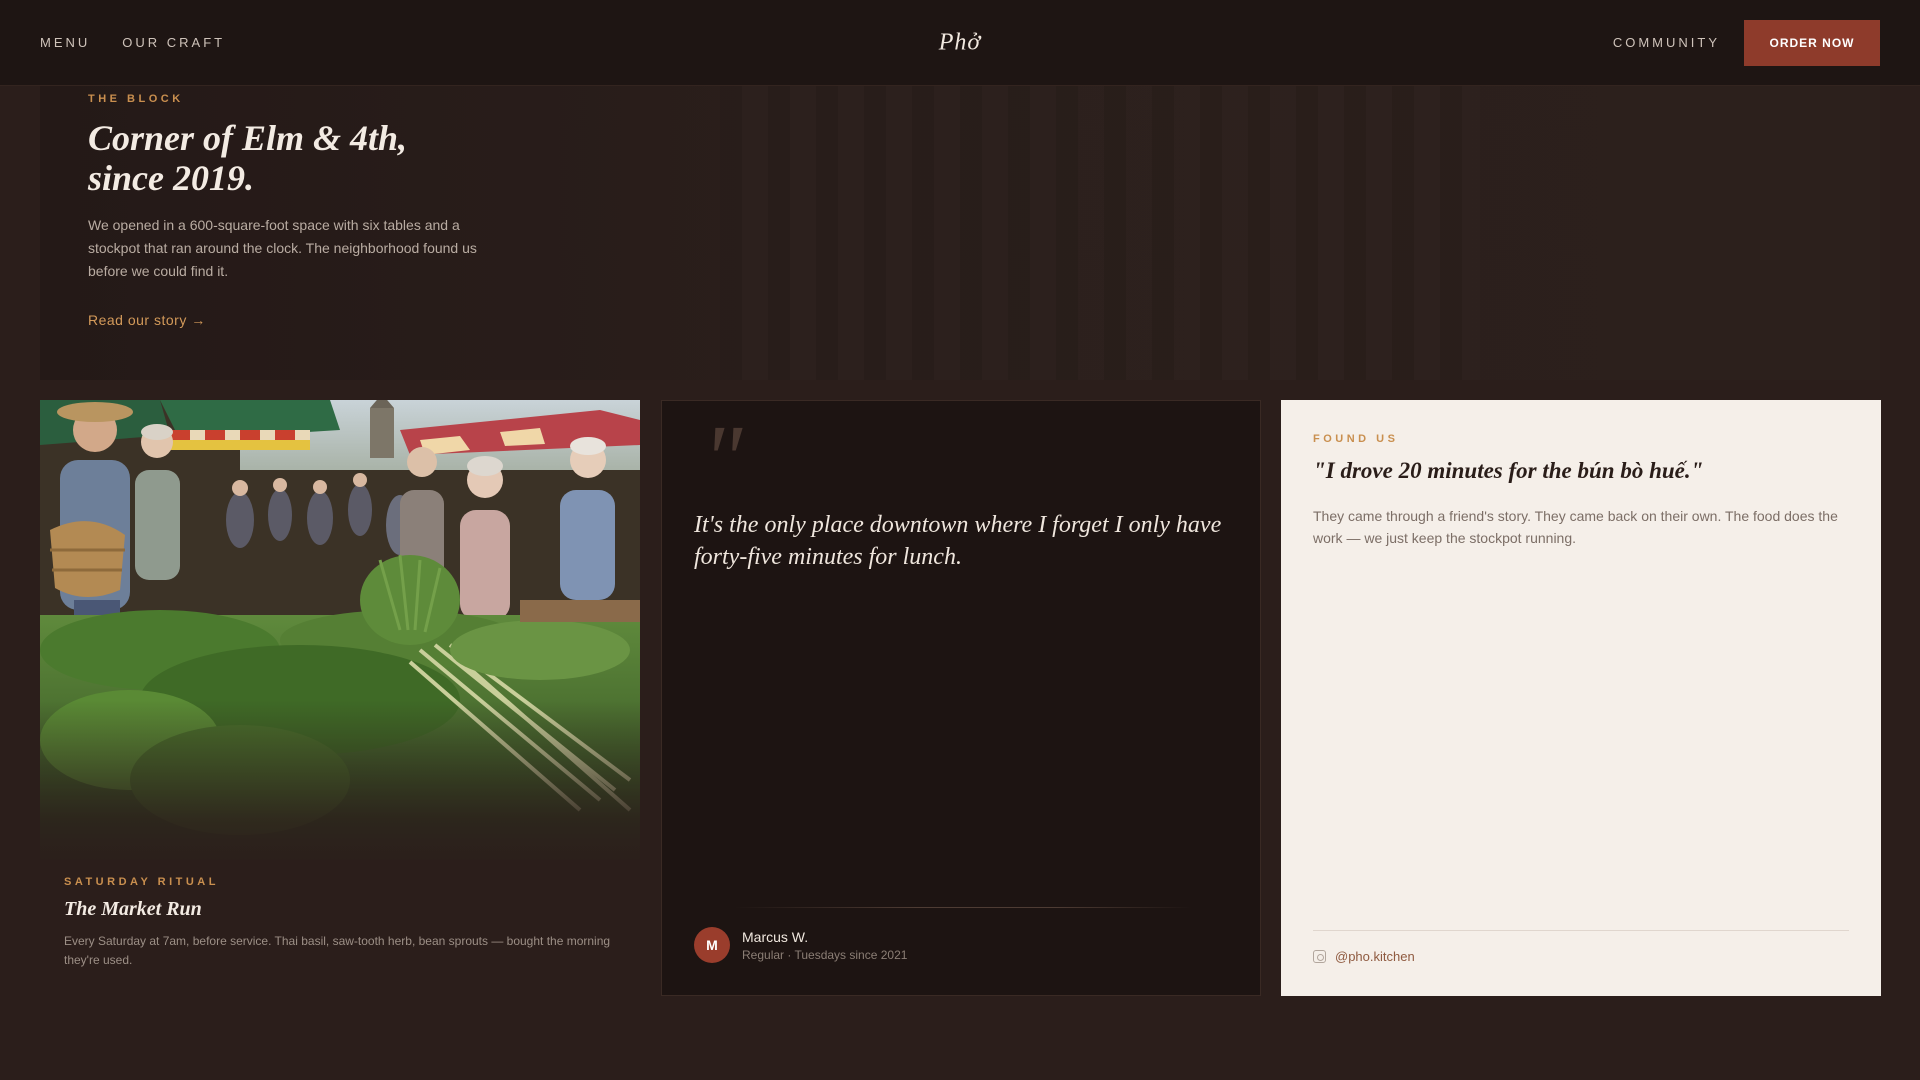  Describe the element at coordinates (1581, 930) in the screenshot. I see `found-us-divider` at that location.